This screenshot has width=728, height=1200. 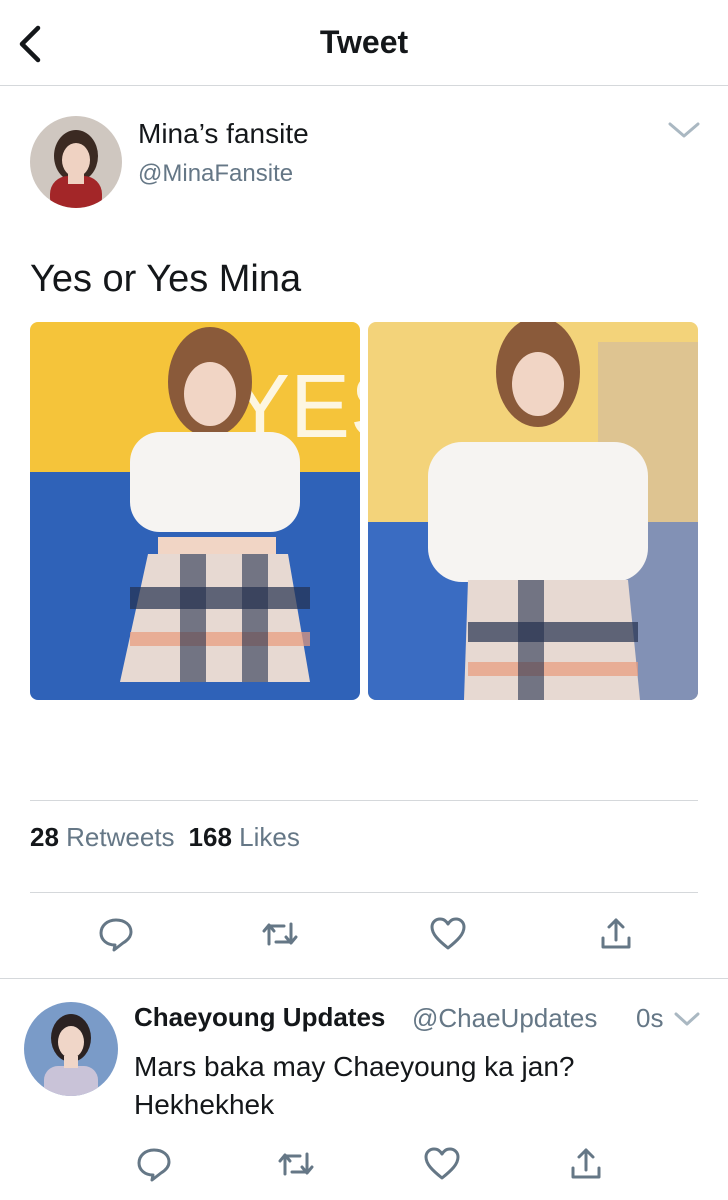 I want to click on retweets-label: Retweets, so click(x=120, y=837).